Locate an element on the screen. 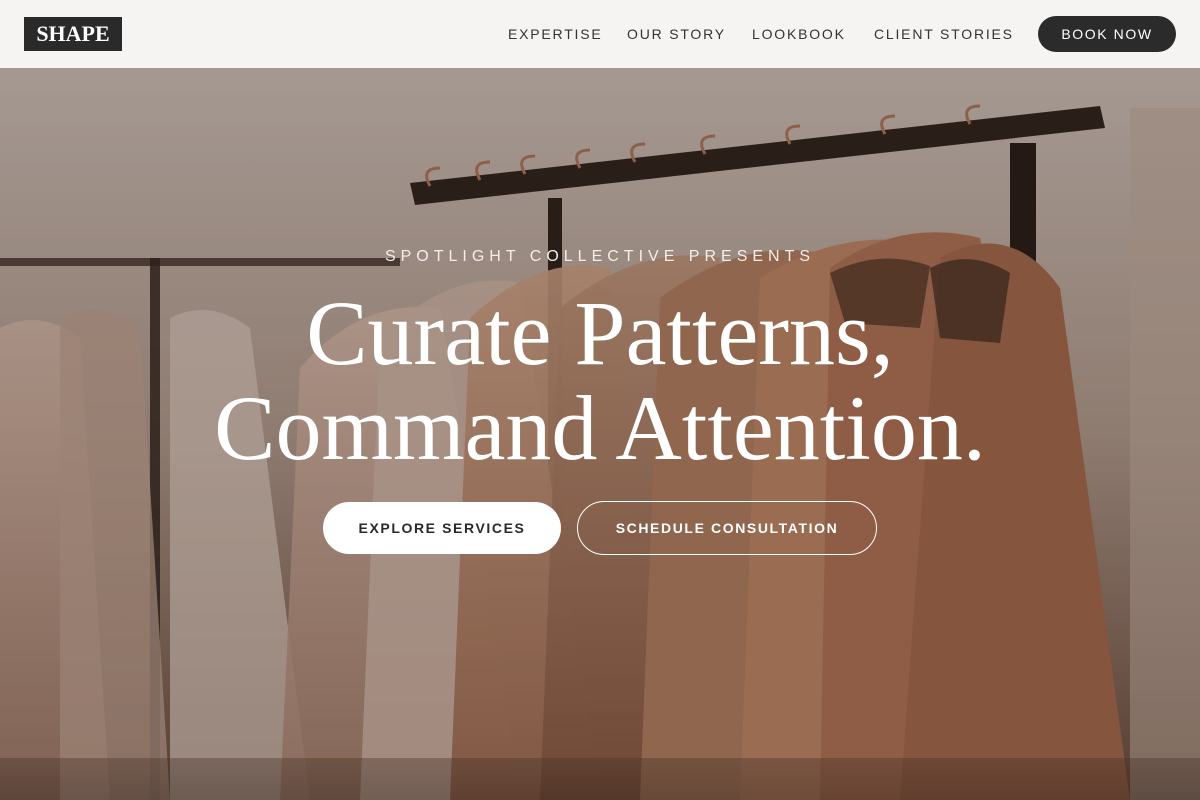 Image resolution: width=1200 pixels, height=800 pixels. nav-link-lookbook: LOOKBOOK is located at coordinates (799, 34).